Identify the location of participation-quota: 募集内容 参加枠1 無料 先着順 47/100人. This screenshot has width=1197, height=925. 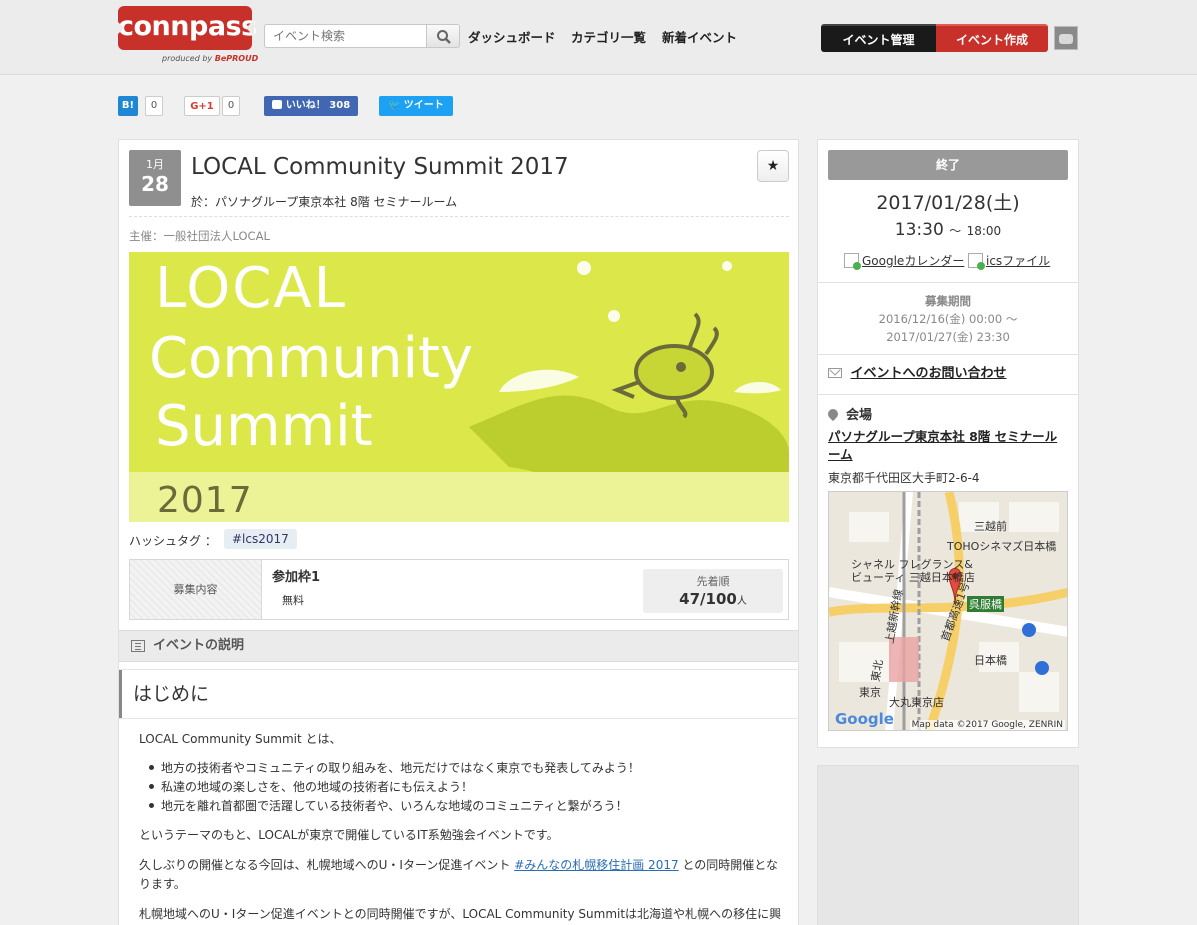
(459, 589).